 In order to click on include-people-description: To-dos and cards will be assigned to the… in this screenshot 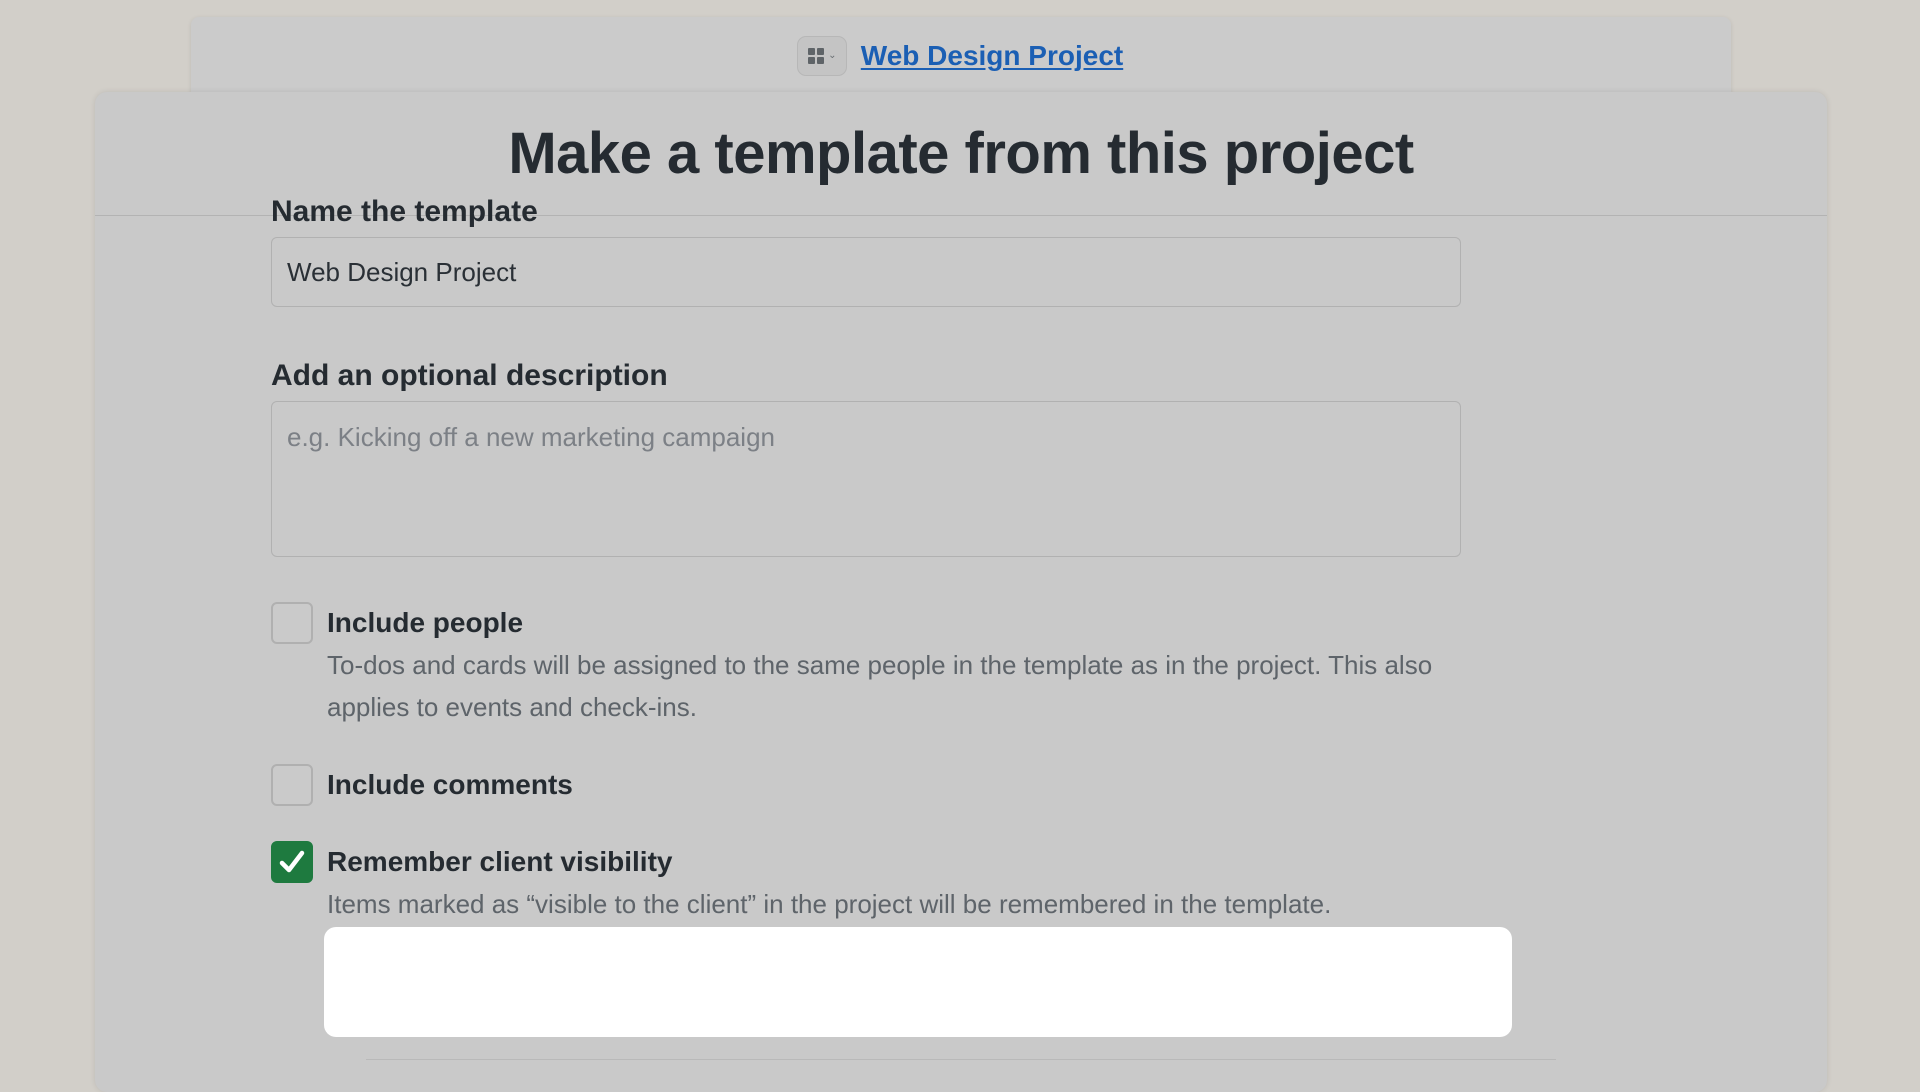, I will do `click(880, 686)`.